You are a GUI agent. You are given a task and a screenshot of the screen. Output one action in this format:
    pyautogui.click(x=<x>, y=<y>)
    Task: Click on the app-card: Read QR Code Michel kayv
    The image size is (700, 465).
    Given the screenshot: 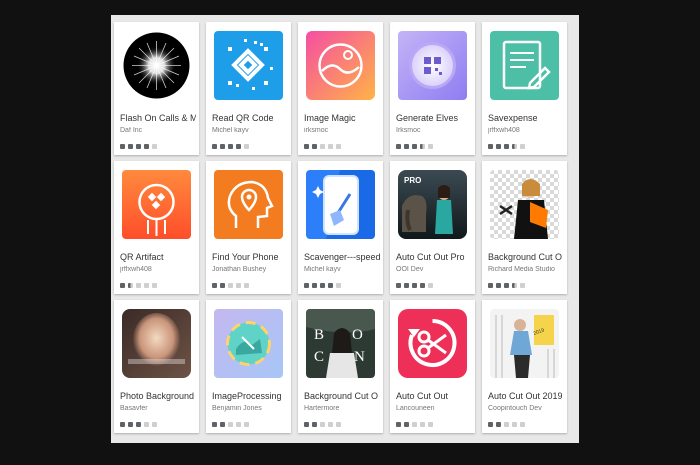 What is the action you would take?
    pyautogui.click(x=248, y=88)
    